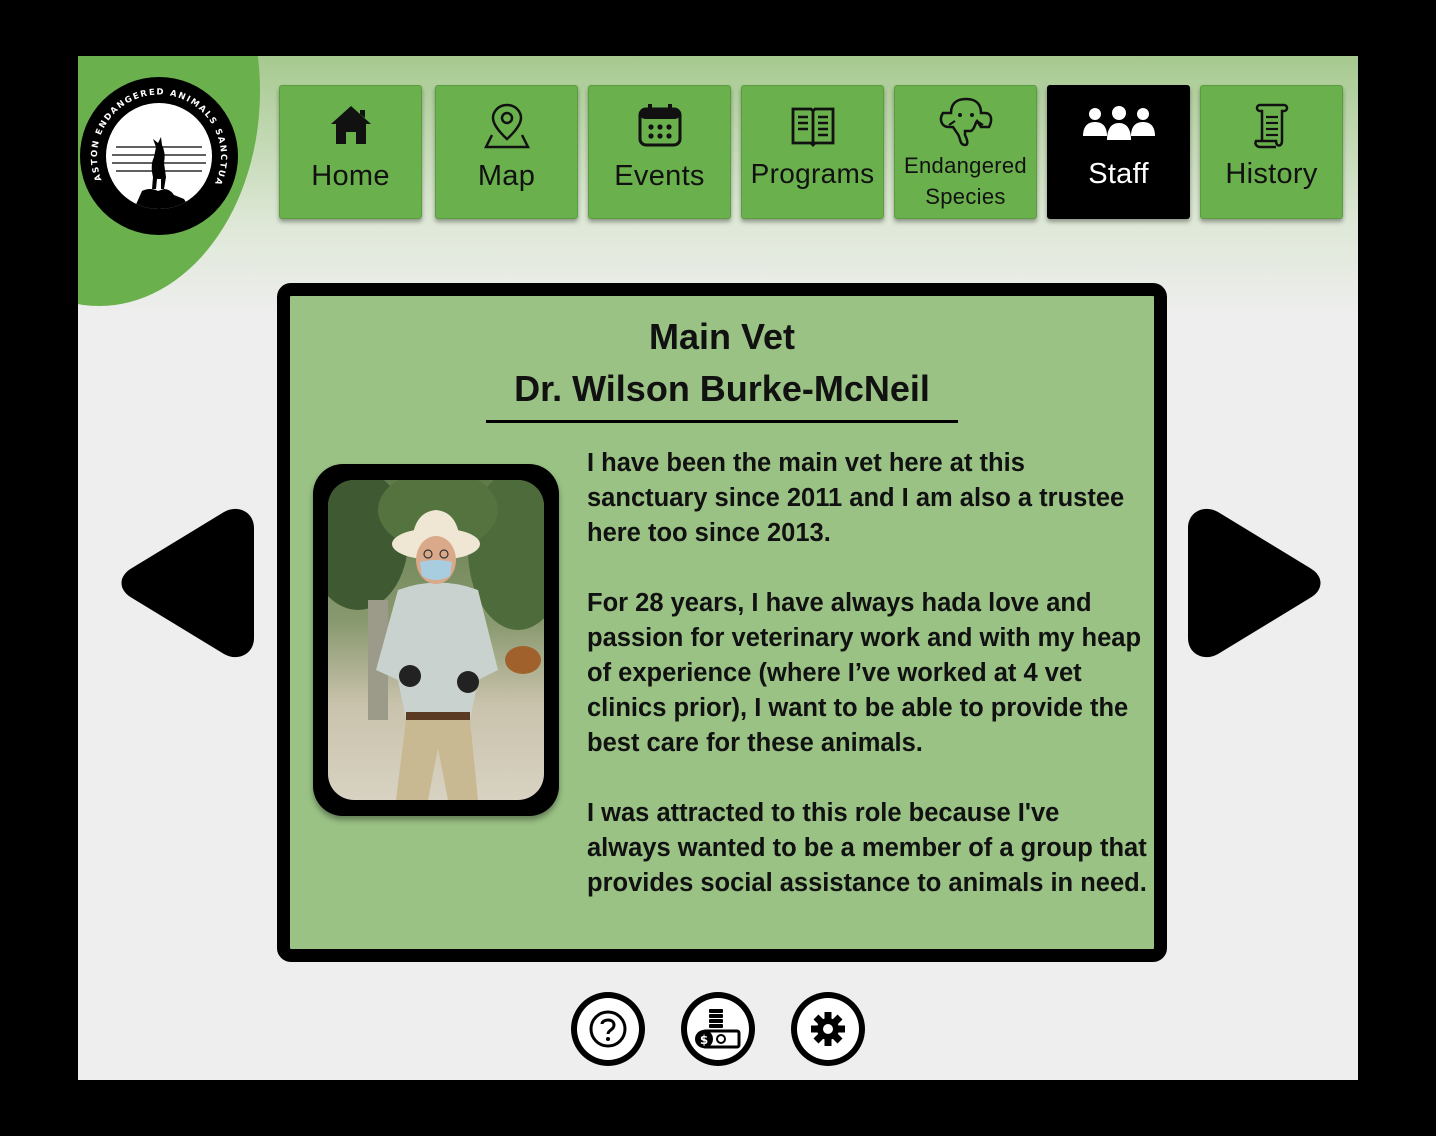 The height and width of the screenshot is (1136, 1436). I want to click on nav-programs-button: Programs, so click(812, 152).